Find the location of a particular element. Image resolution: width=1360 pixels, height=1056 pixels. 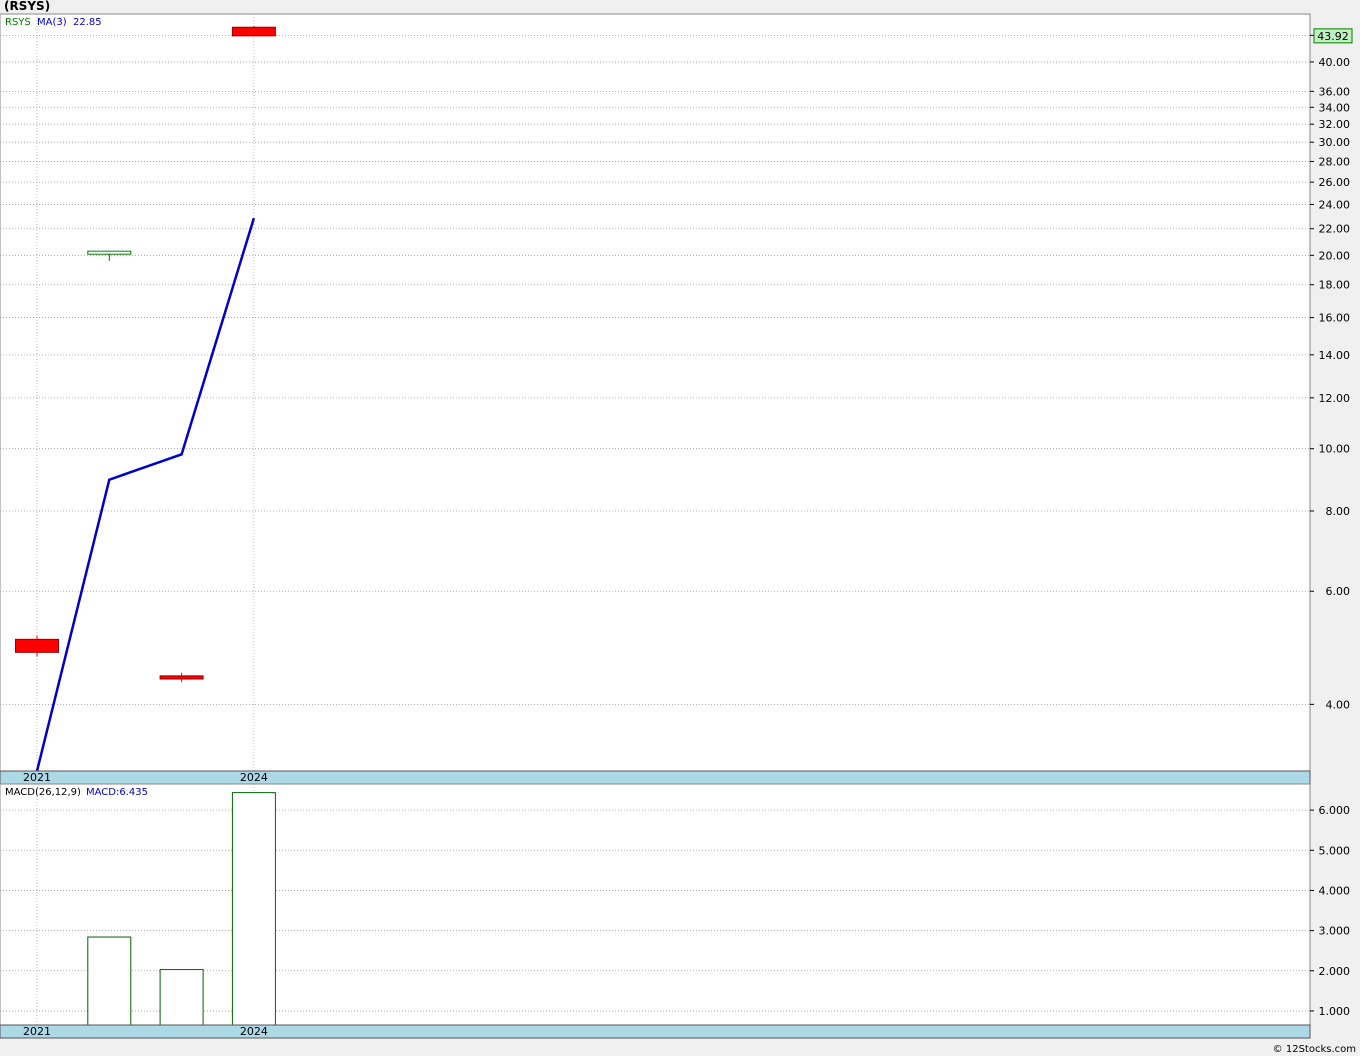

macd-tick-label: 5.000 is located at coordinates (1335, 850).